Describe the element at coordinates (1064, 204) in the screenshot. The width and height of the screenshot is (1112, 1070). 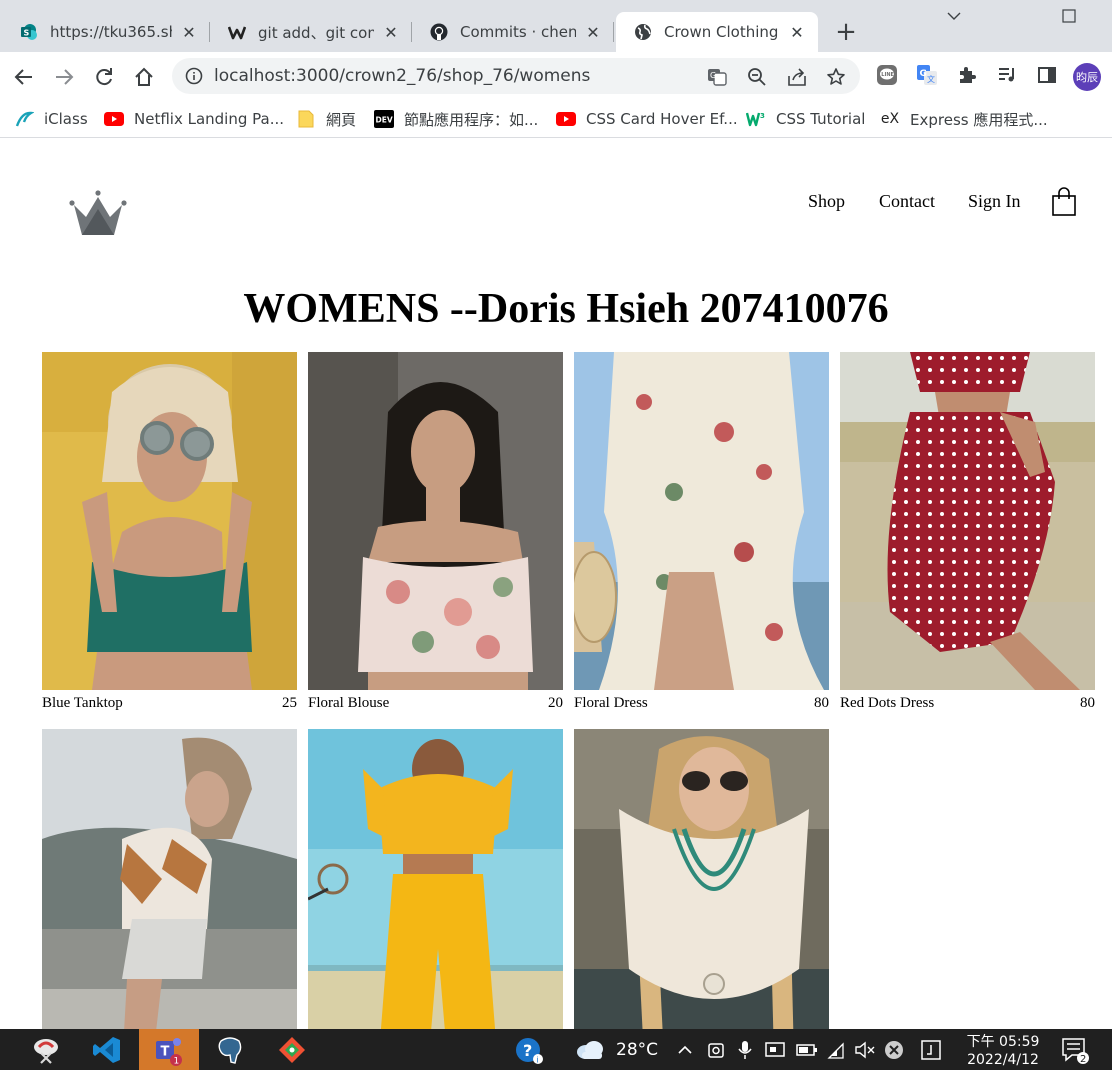
I see `shopping-bag-icon` at that location.